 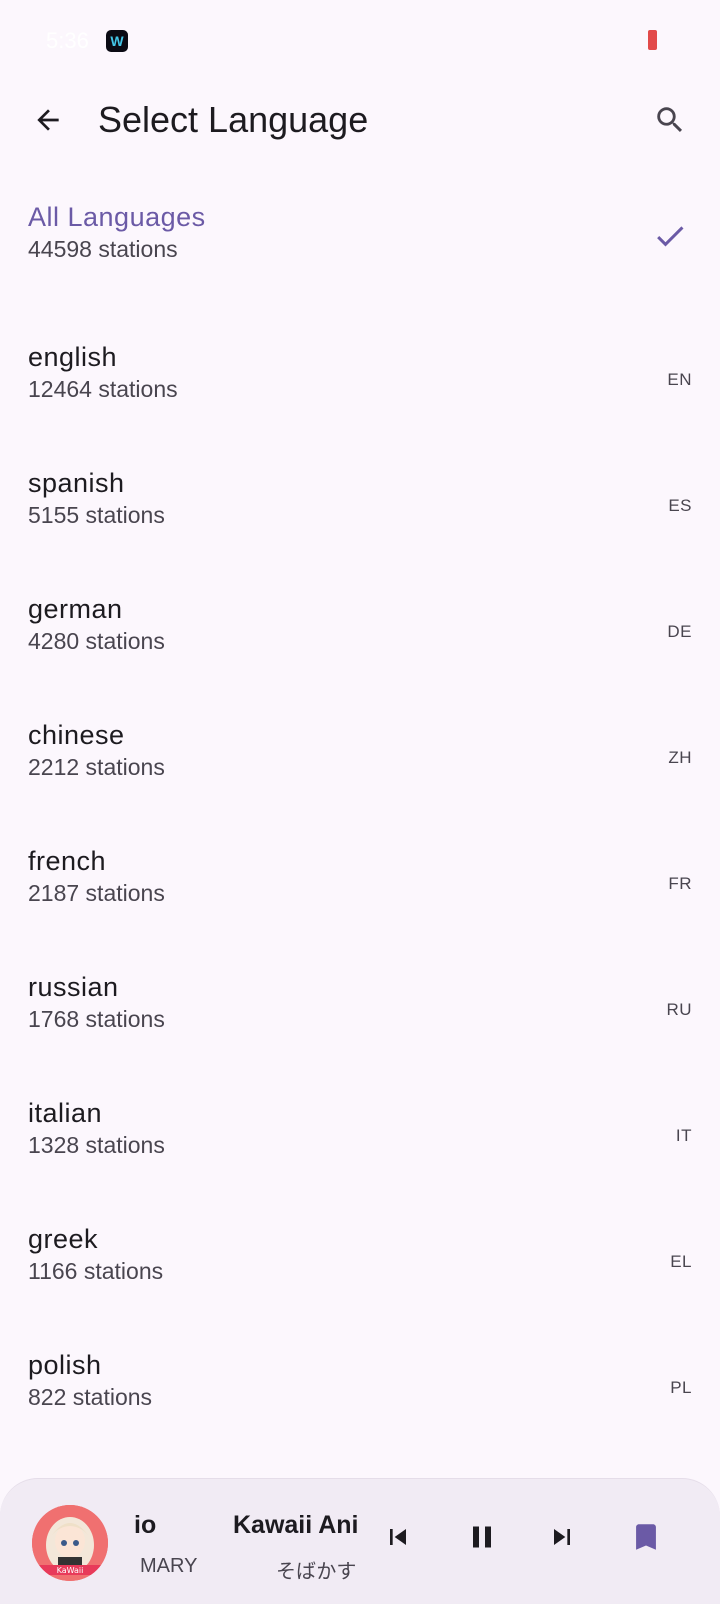 What do you see at coordinates (96, 515) in the screenshot?
I see `station-count: 5155 stations` at bounding box center [96, 515].